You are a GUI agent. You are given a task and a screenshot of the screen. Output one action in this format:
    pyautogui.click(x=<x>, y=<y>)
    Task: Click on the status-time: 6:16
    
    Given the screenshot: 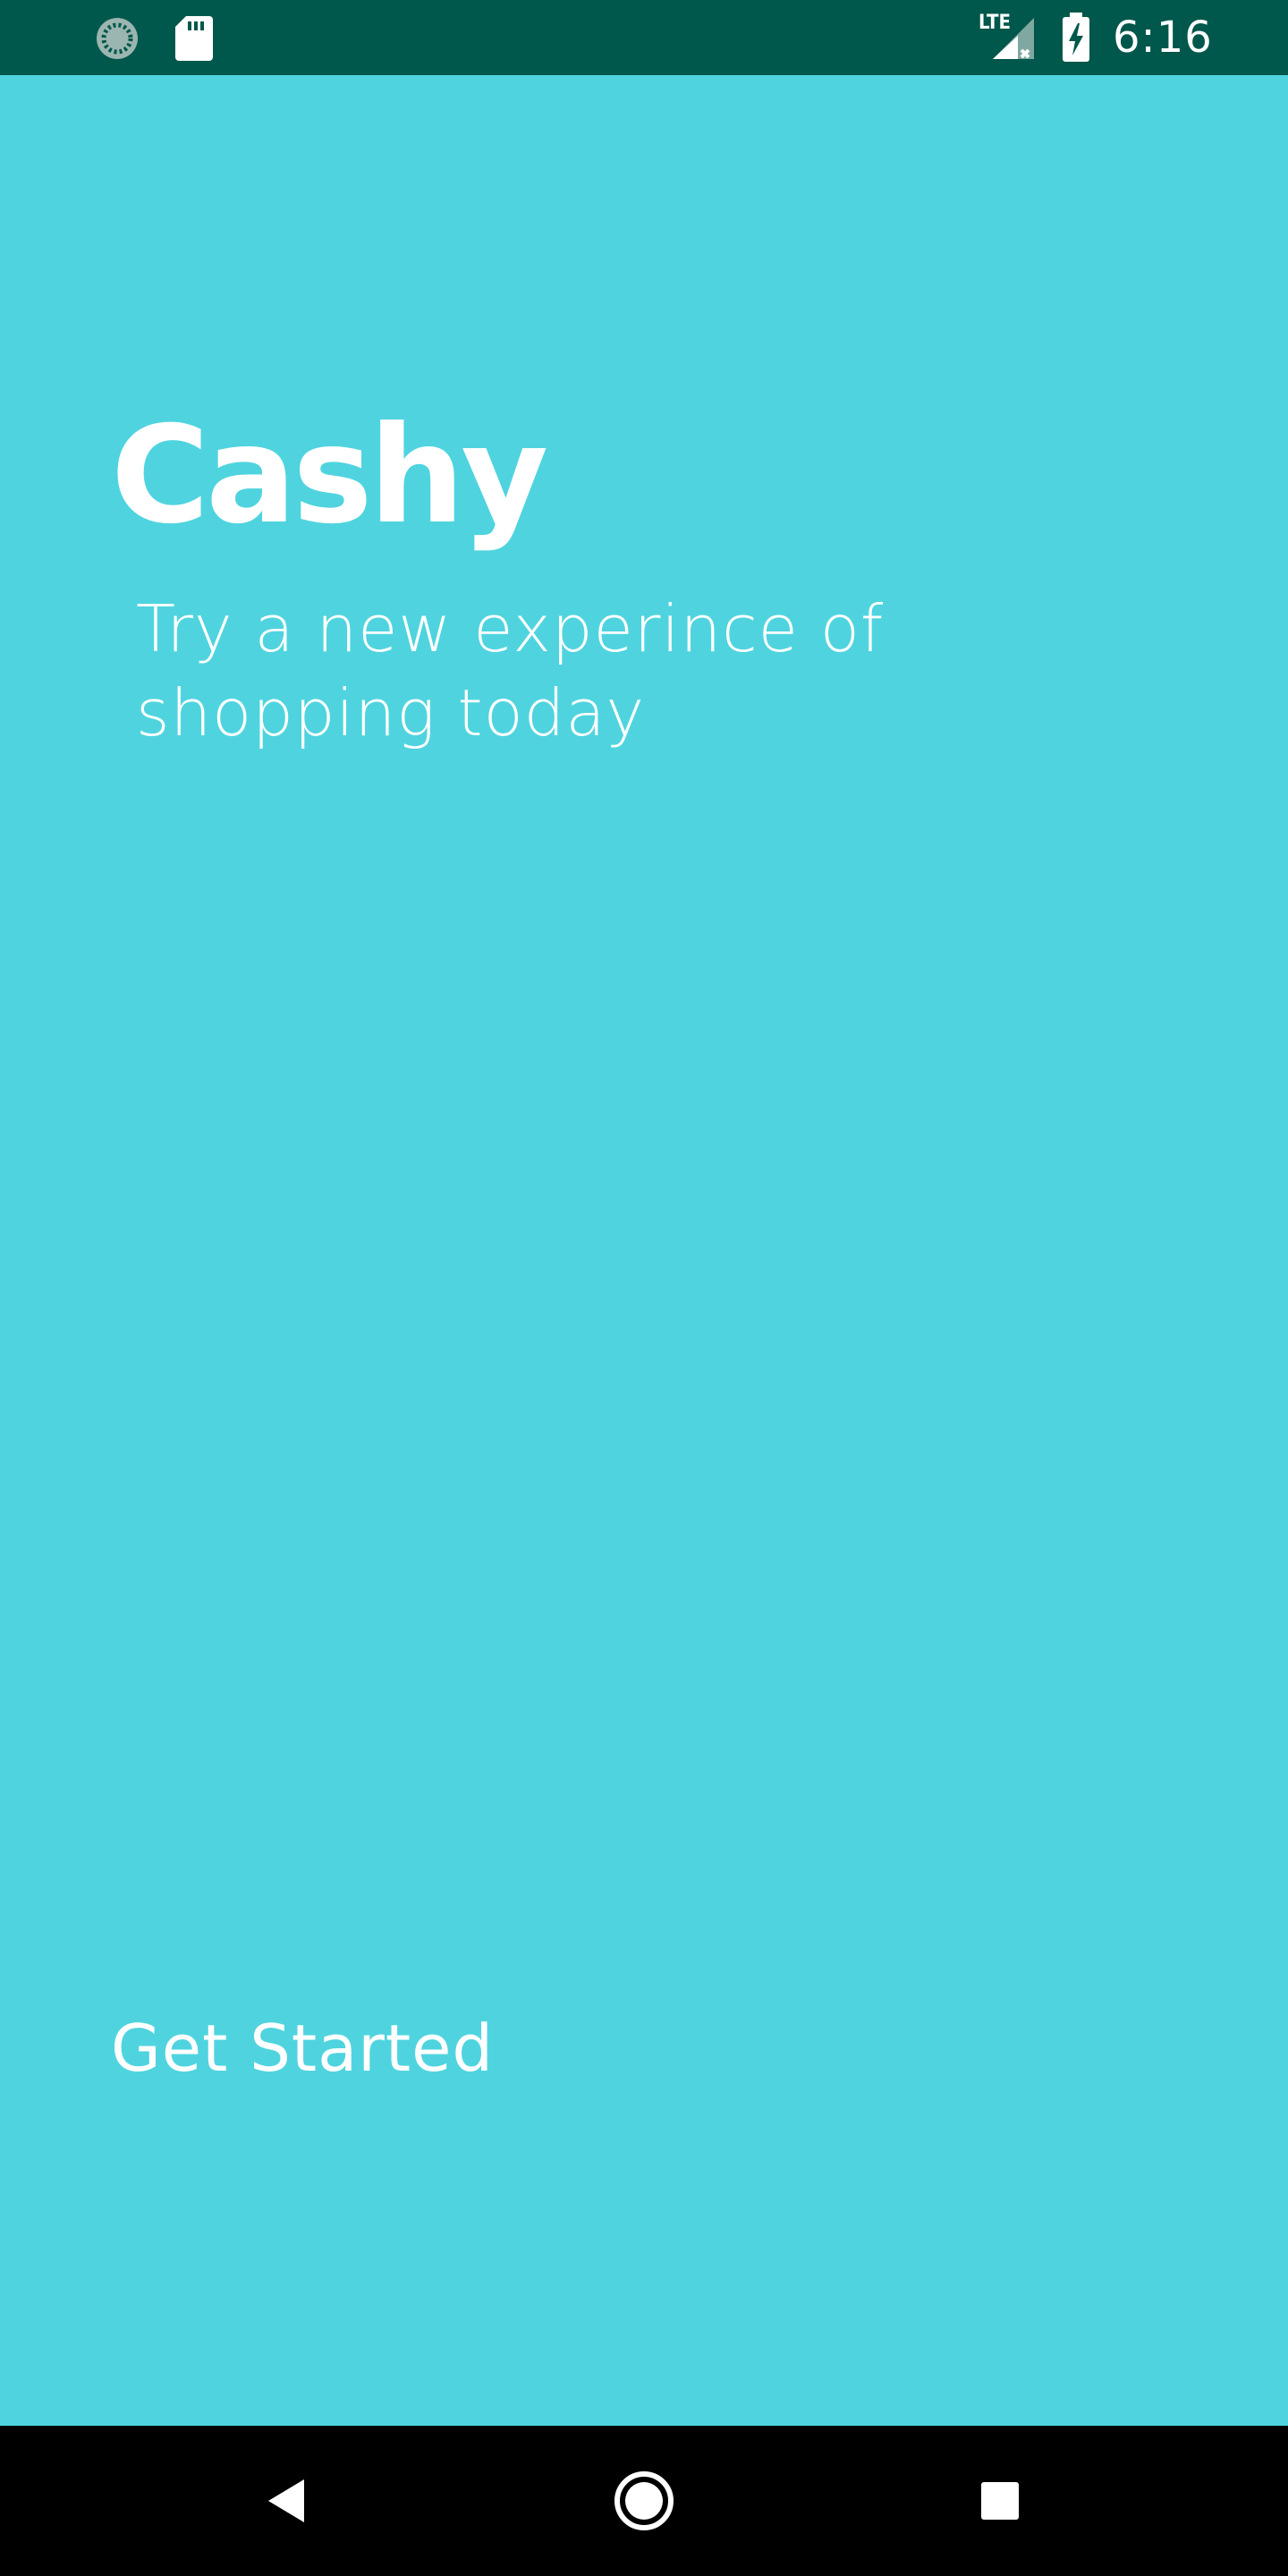 What is the action you would take?
    pyautogui.click(x=1163, y=38)
    